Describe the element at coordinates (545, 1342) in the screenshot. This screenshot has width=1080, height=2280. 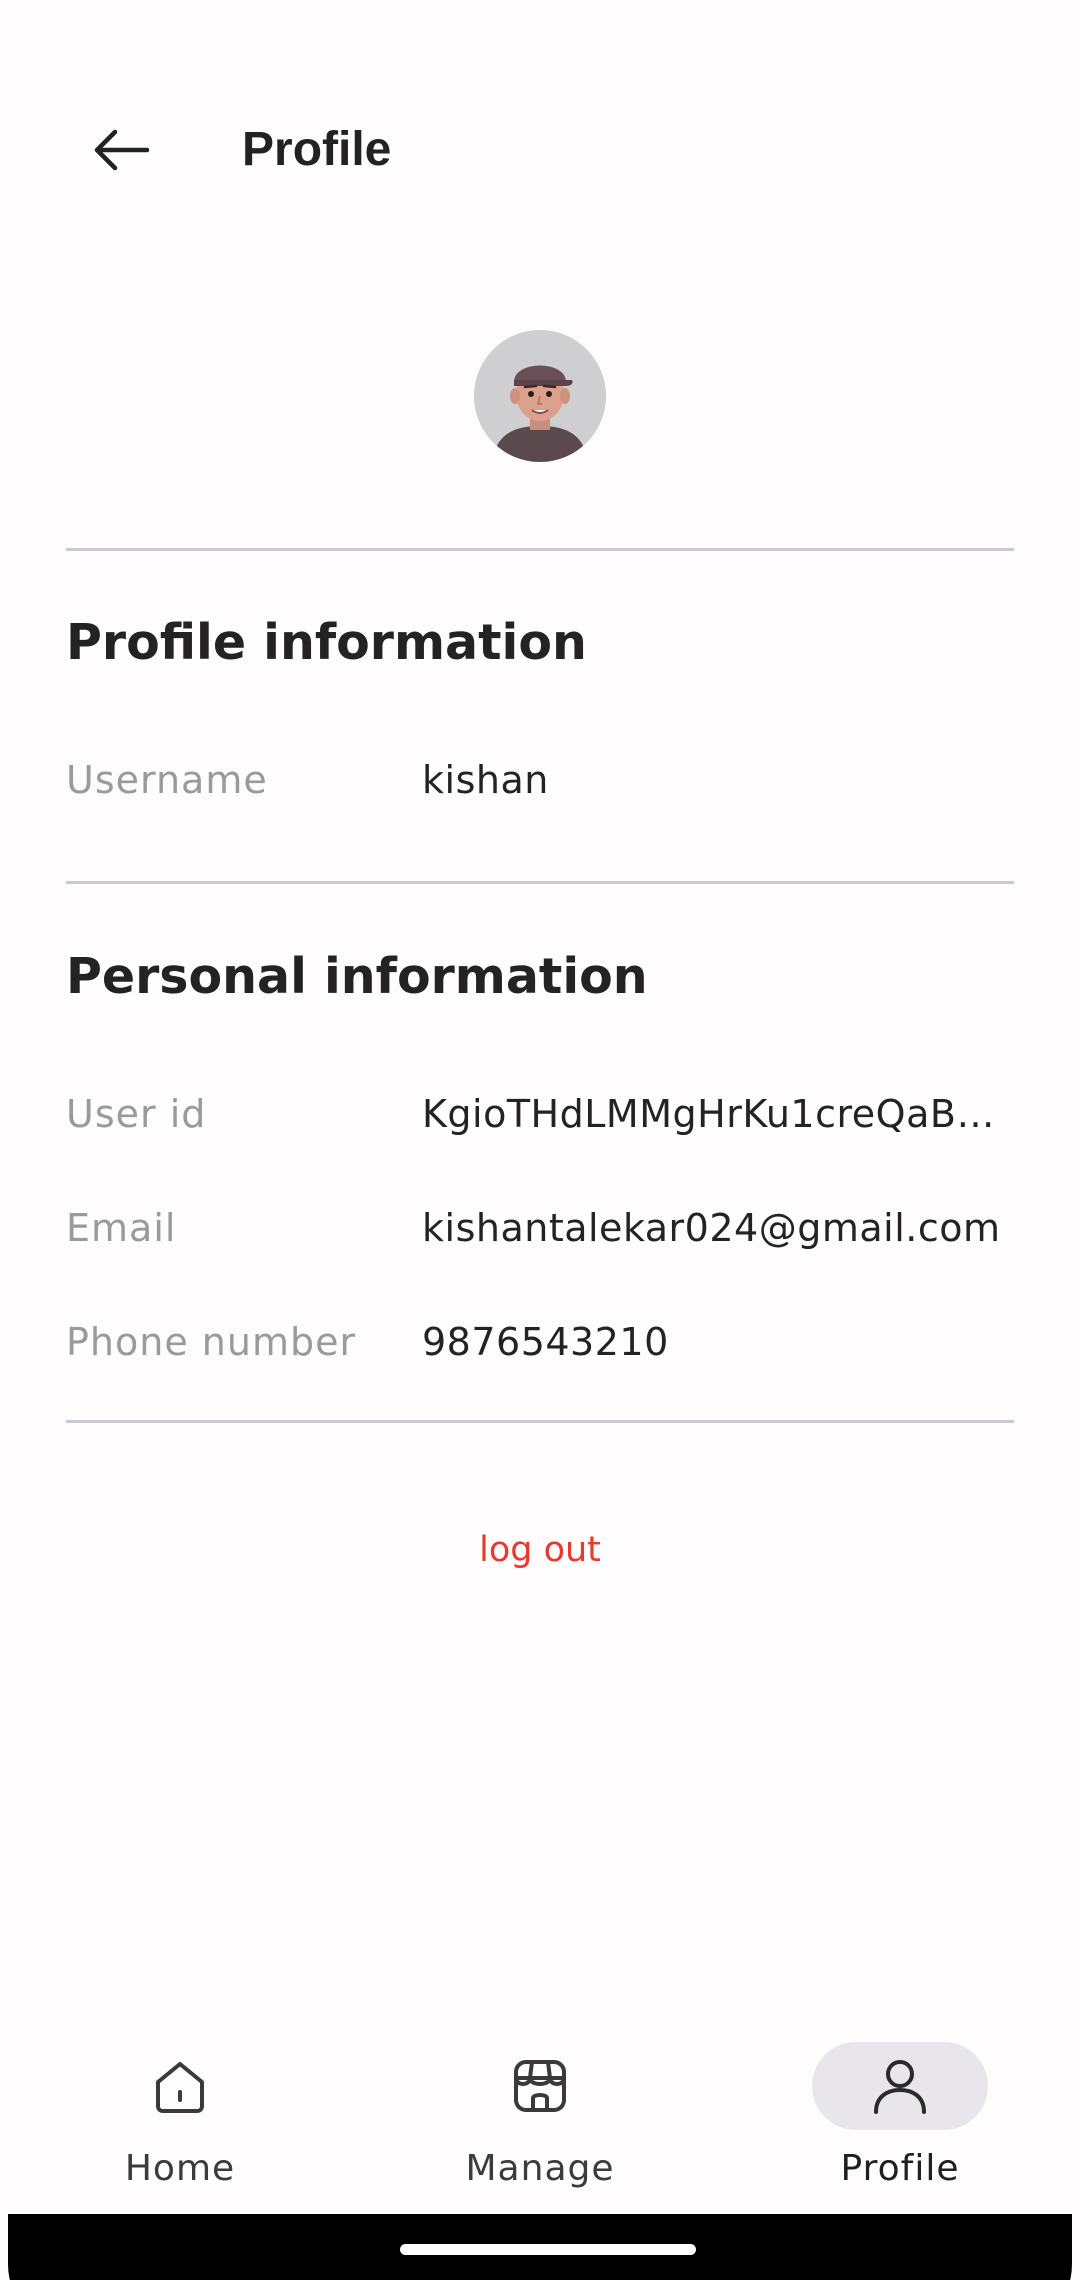
I see `phone-number-value: 9876543210` at that location.